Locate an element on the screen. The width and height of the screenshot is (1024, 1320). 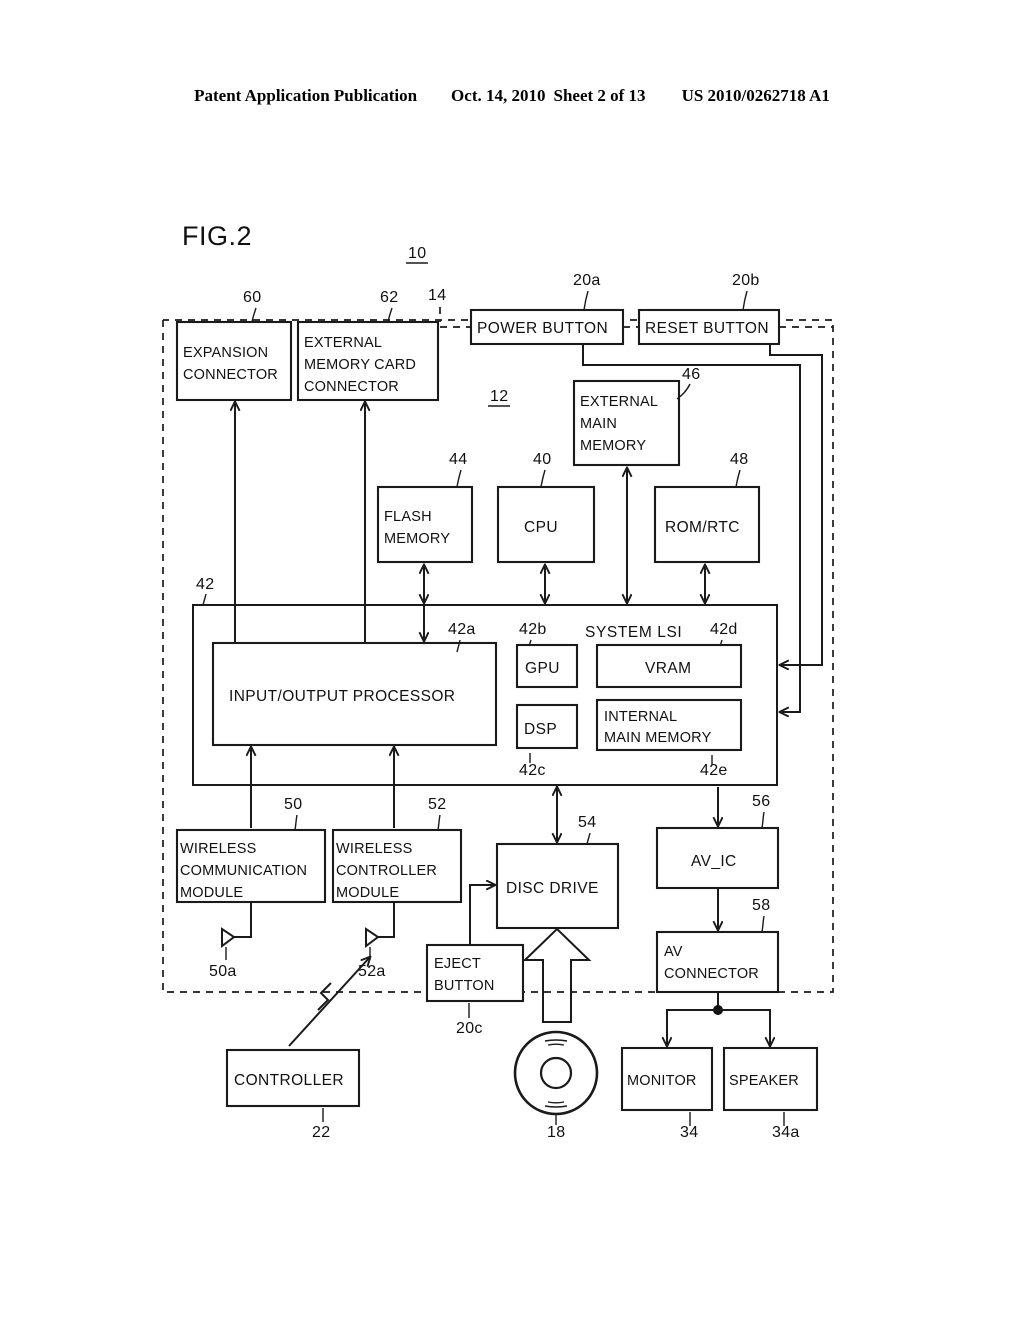
dsp-label: DSP is located at coordinates (540, 729).